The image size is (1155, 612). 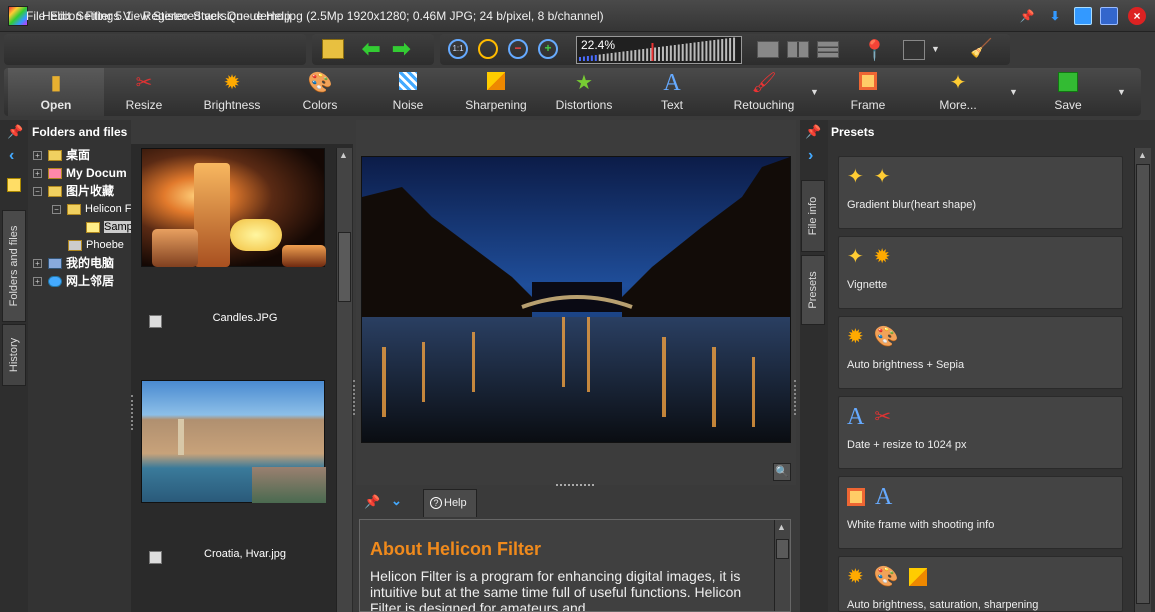 What do you see at coordinates (1083, 16) in the screenshot?
I see `window-mode-icon` at bounding box center [1083, 16].